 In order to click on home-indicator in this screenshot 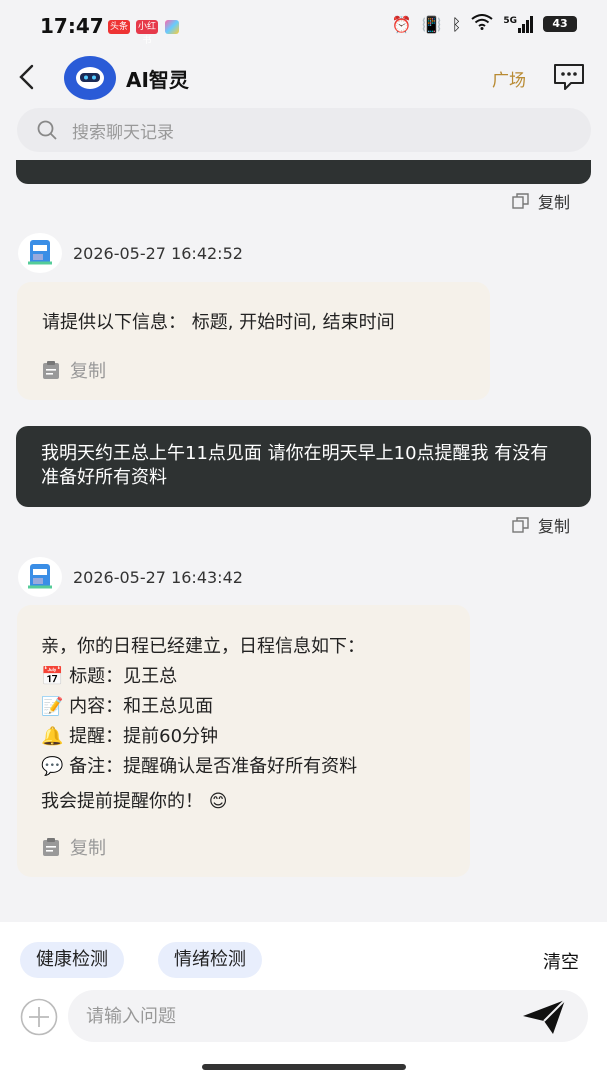, I will do `click(304, 1067)`.